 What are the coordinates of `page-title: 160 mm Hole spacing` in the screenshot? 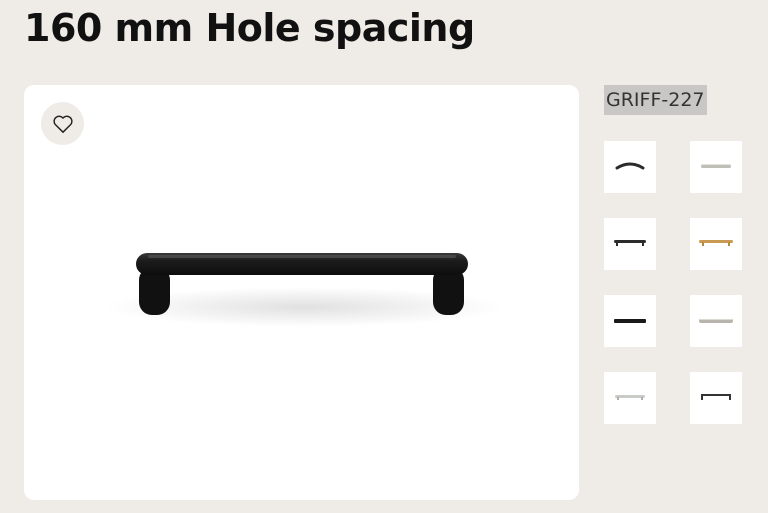 It's located at (249, 28).